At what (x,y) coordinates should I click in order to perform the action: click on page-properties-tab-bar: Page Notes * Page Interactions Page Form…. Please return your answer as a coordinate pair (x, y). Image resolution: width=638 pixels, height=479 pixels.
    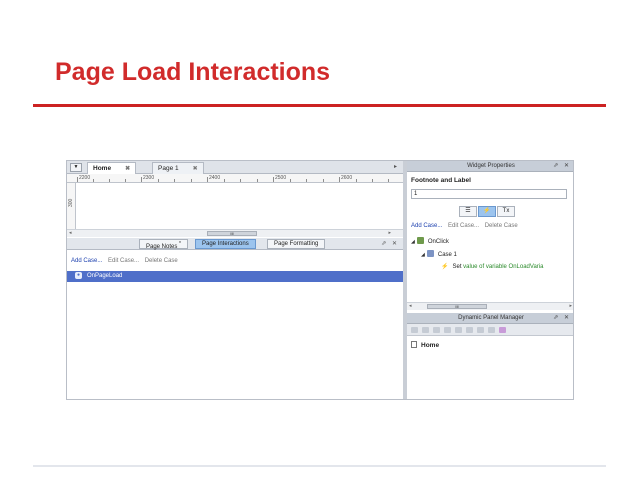
    Looking at the image, I should click on (235, 244).